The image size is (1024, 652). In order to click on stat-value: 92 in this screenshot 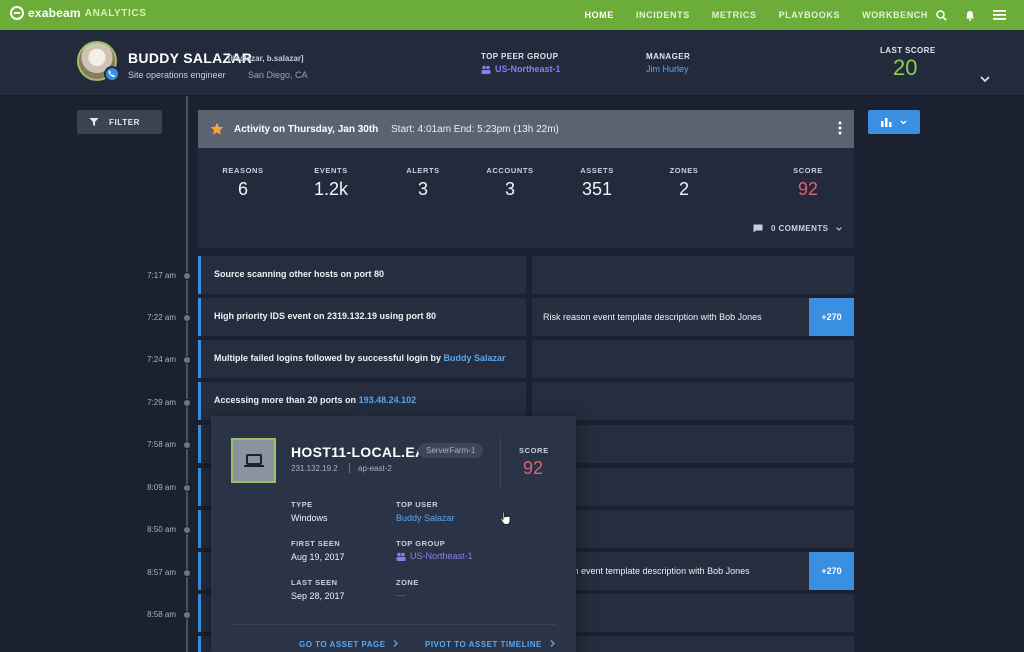, I will do `click(808, 189)`.